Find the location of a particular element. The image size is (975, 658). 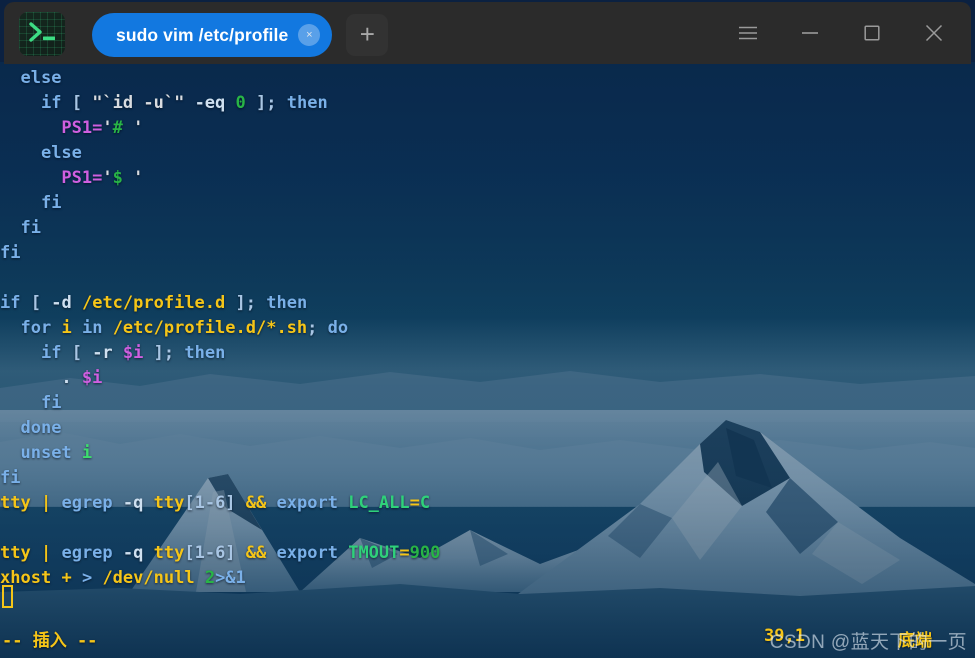

tab-sudo-vim-etc-profile: sudo vim /etc/profile × is located at coordinates (212, 35).